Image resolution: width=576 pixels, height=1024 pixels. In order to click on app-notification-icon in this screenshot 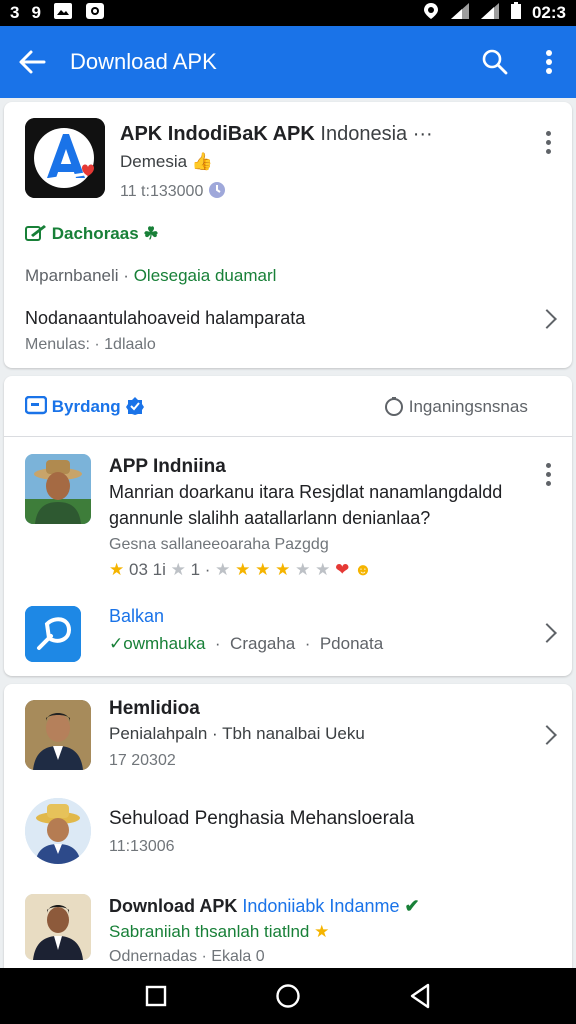, I will do `click(95, 13)`.